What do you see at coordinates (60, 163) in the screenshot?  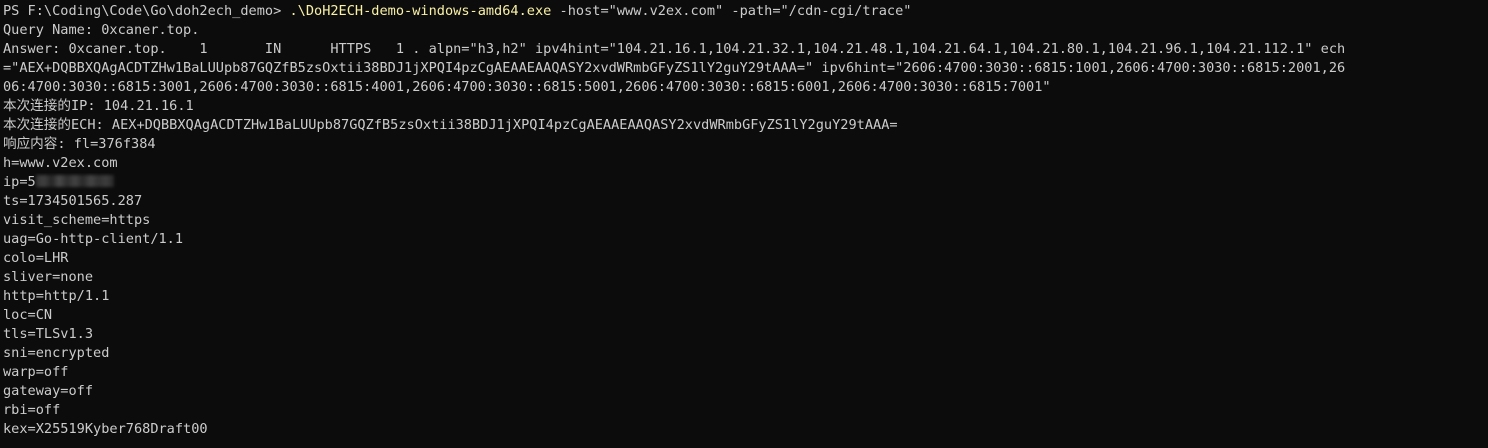 I see `output-host: h=www.v2ex.com` at bounding box center [60, 163].